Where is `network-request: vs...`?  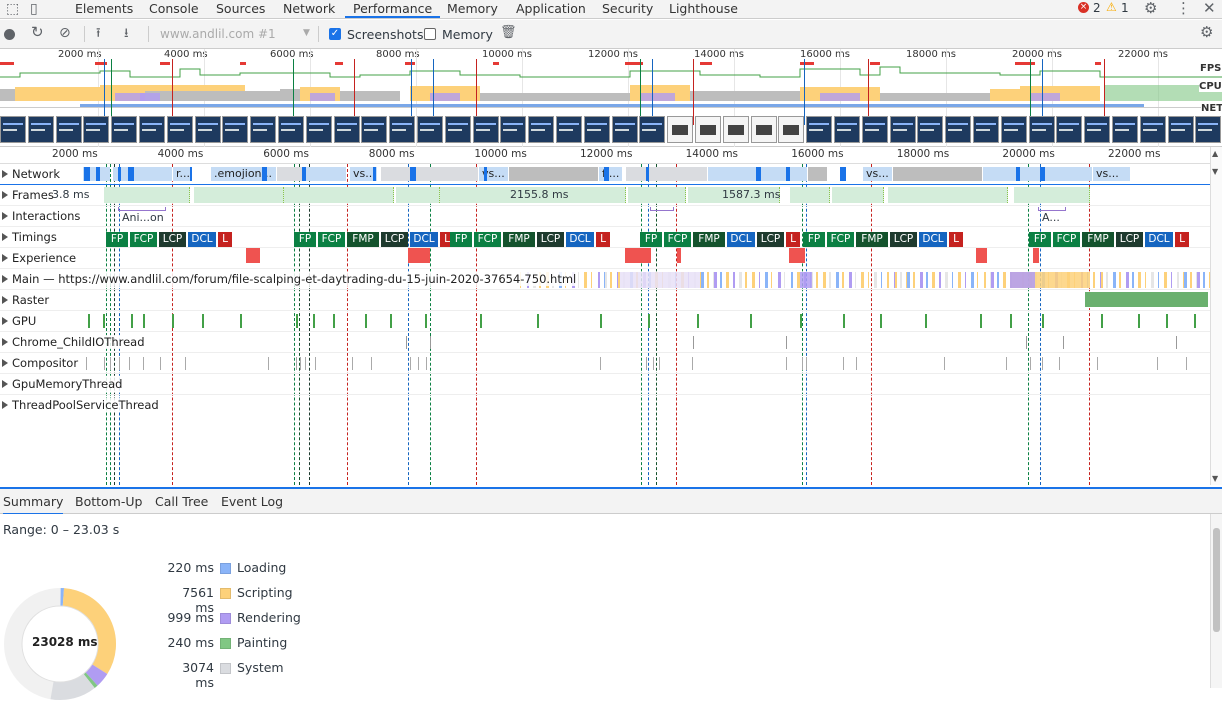 network-request: vs... is located at coordinates (877, 174).